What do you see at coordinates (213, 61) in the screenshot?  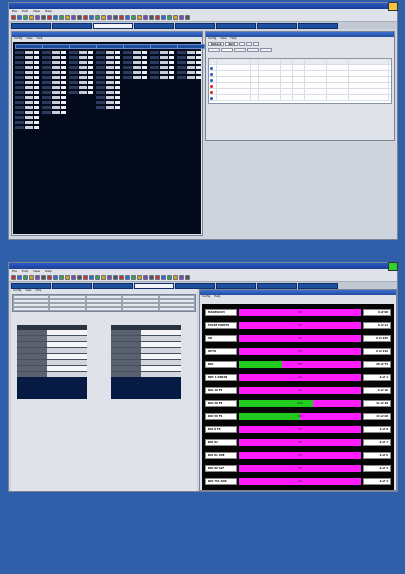 I see `column-header` at bounding box center [213, 61].